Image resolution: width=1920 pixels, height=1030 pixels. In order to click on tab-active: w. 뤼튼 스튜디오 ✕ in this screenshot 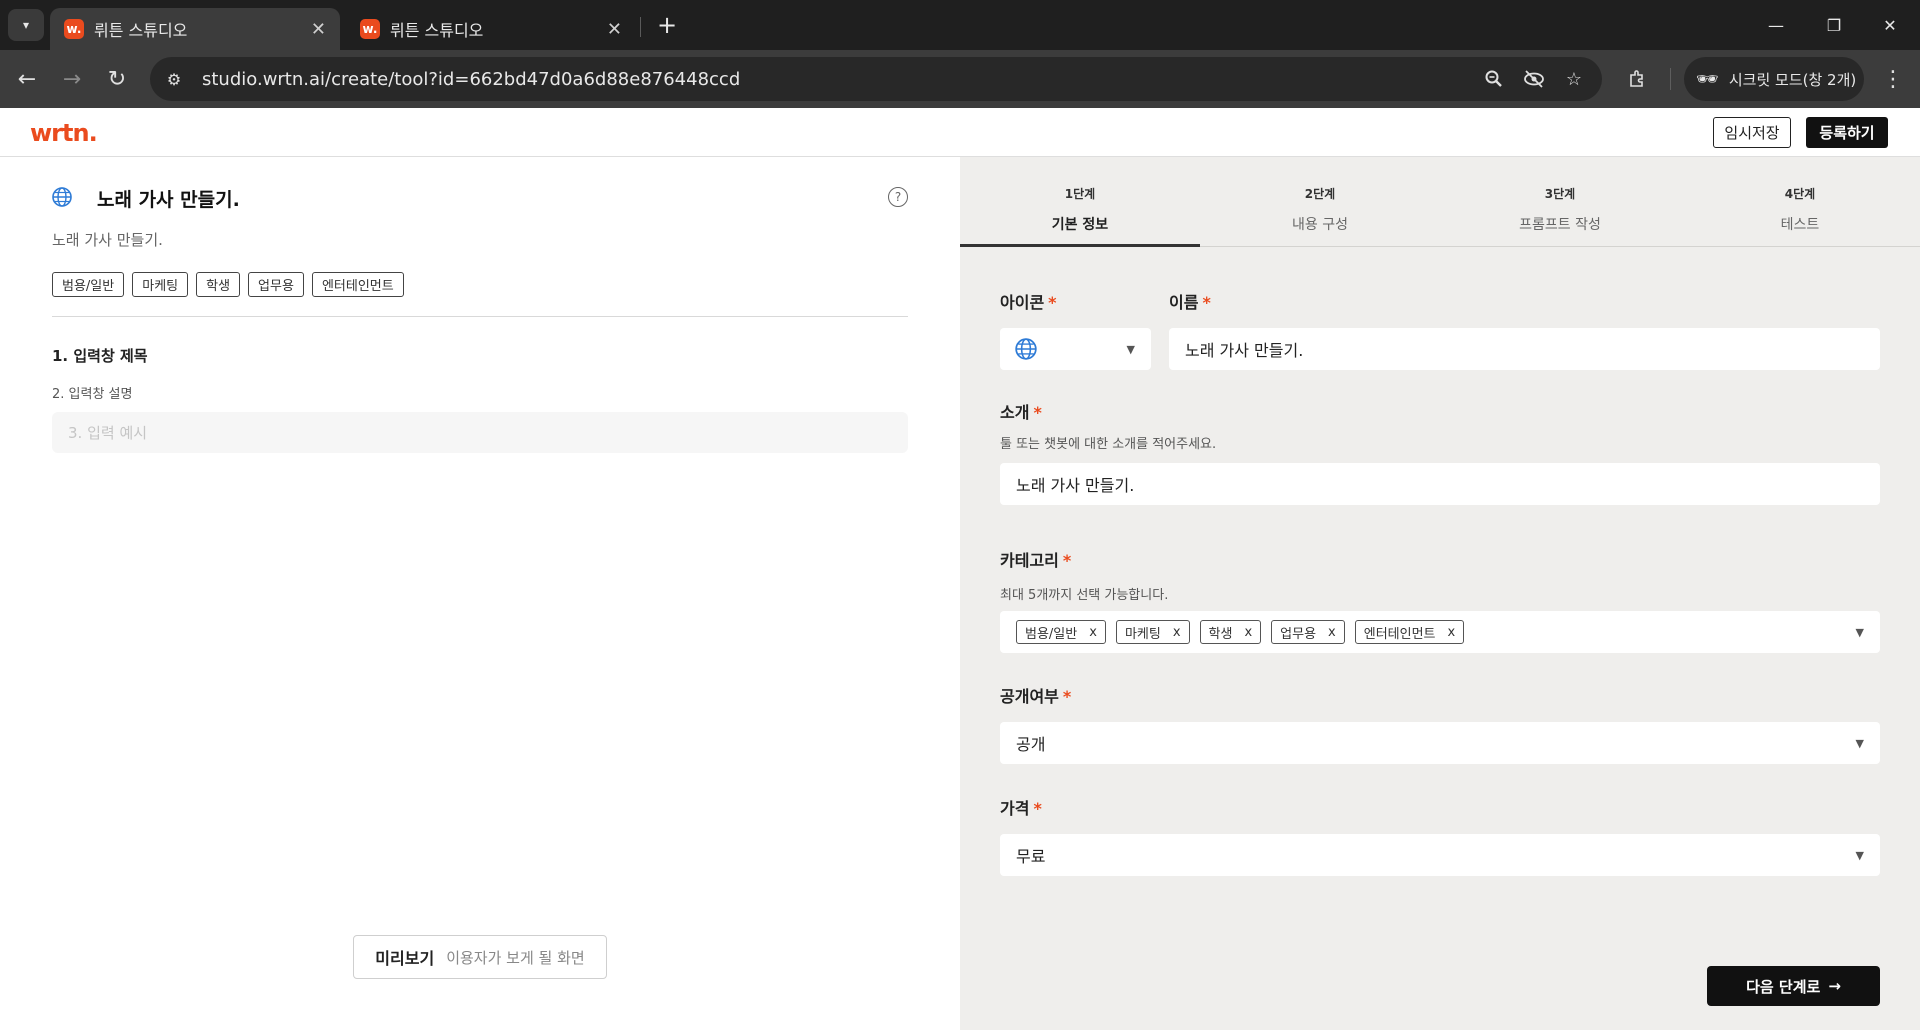, I will do `click(195, 29)`.